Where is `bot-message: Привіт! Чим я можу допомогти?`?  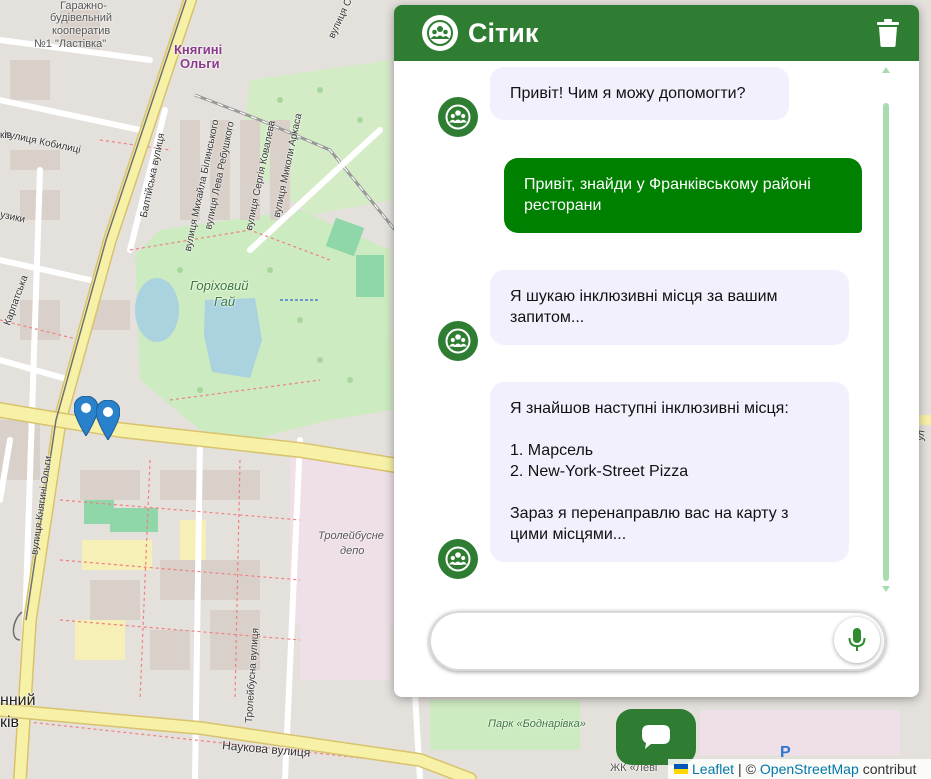
bot-message: Привіт! Чим я можу допомогти? is located at coordinates (639, 93).